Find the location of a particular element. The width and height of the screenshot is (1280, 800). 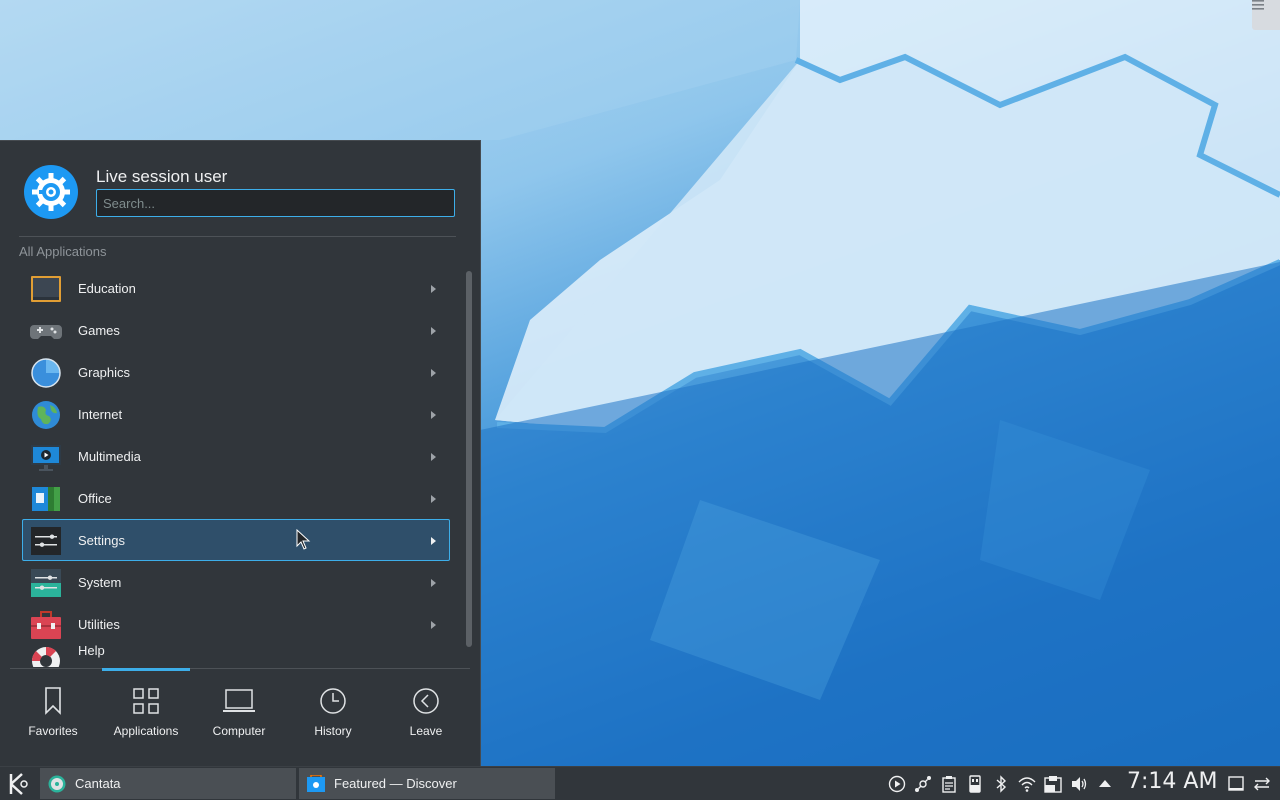

device-notifier-tray is located at coordinates (975, 784).